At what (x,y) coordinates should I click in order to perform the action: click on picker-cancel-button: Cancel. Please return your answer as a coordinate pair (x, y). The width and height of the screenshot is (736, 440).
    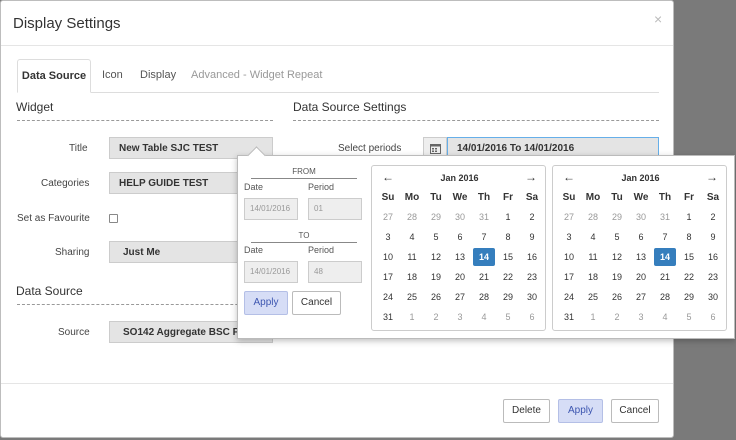
    Looking at the image, I should click on (316, 303).